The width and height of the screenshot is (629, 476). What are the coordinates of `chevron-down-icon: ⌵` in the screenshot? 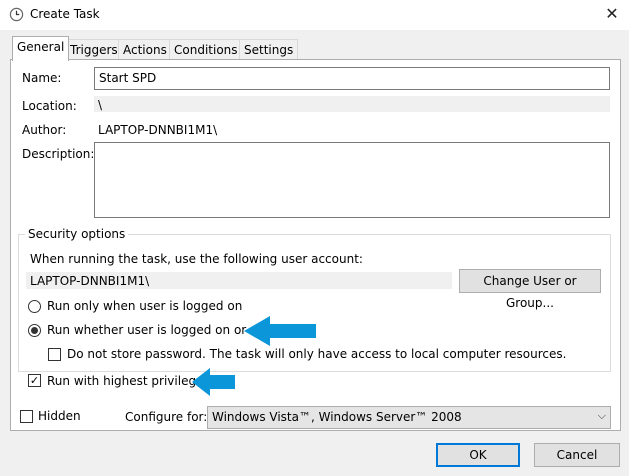 It's located at (601, 415).